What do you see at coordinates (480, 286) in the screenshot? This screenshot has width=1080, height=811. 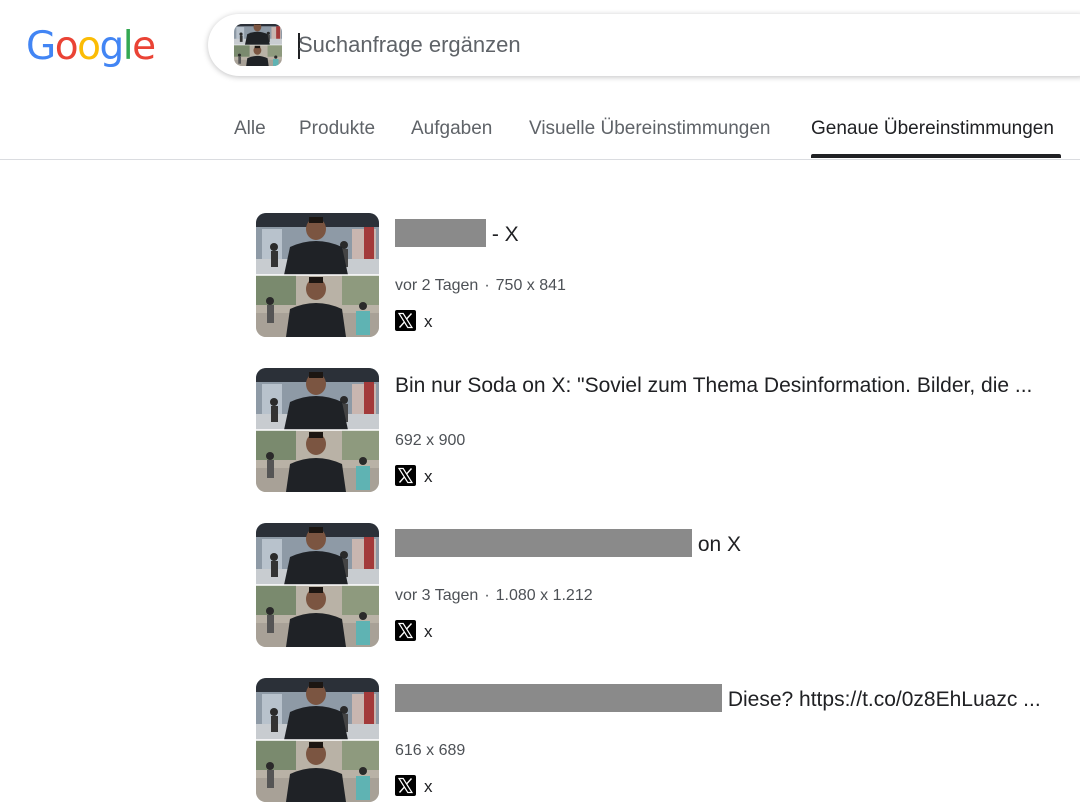 I see `result-meta: vor 2 Tagen · 750 x 841` at bounding box center [480, 286].